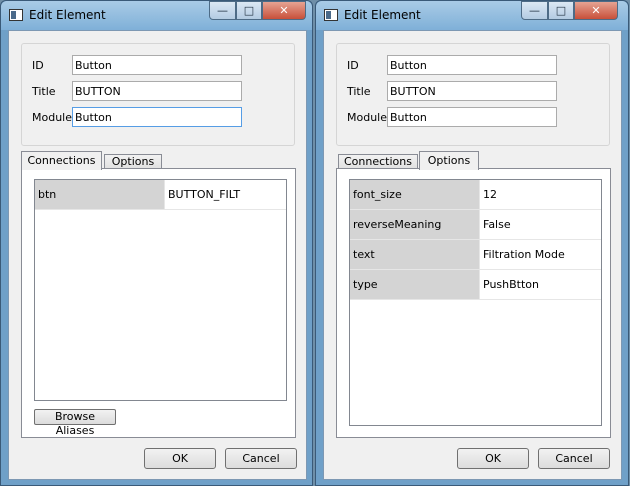 This screenshot has height=486, width=630. I want to click on table-row: text Filtration Mode, so click(475, 255).